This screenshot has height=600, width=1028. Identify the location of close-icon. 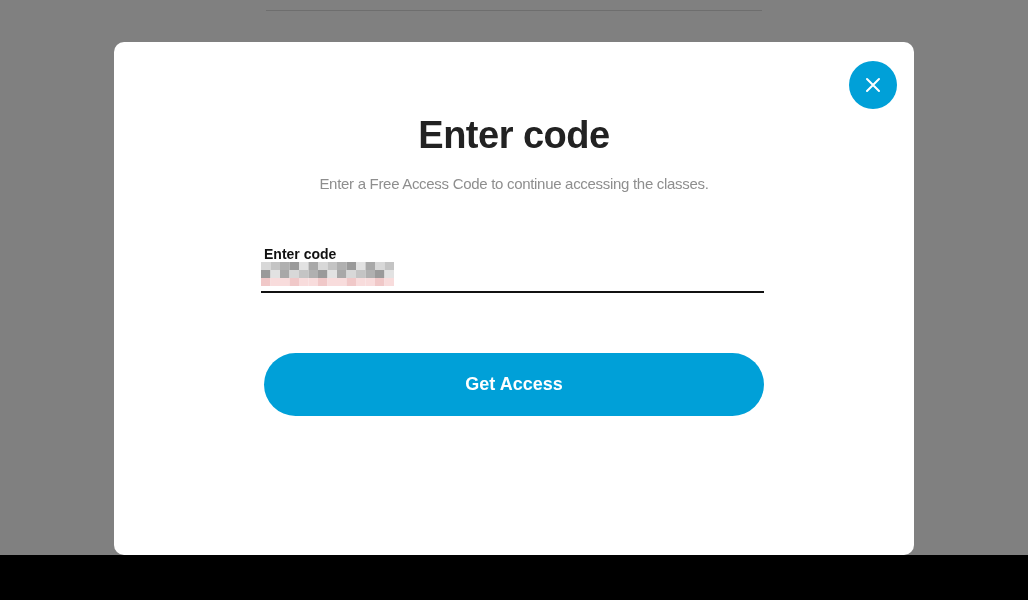
(873, 85).